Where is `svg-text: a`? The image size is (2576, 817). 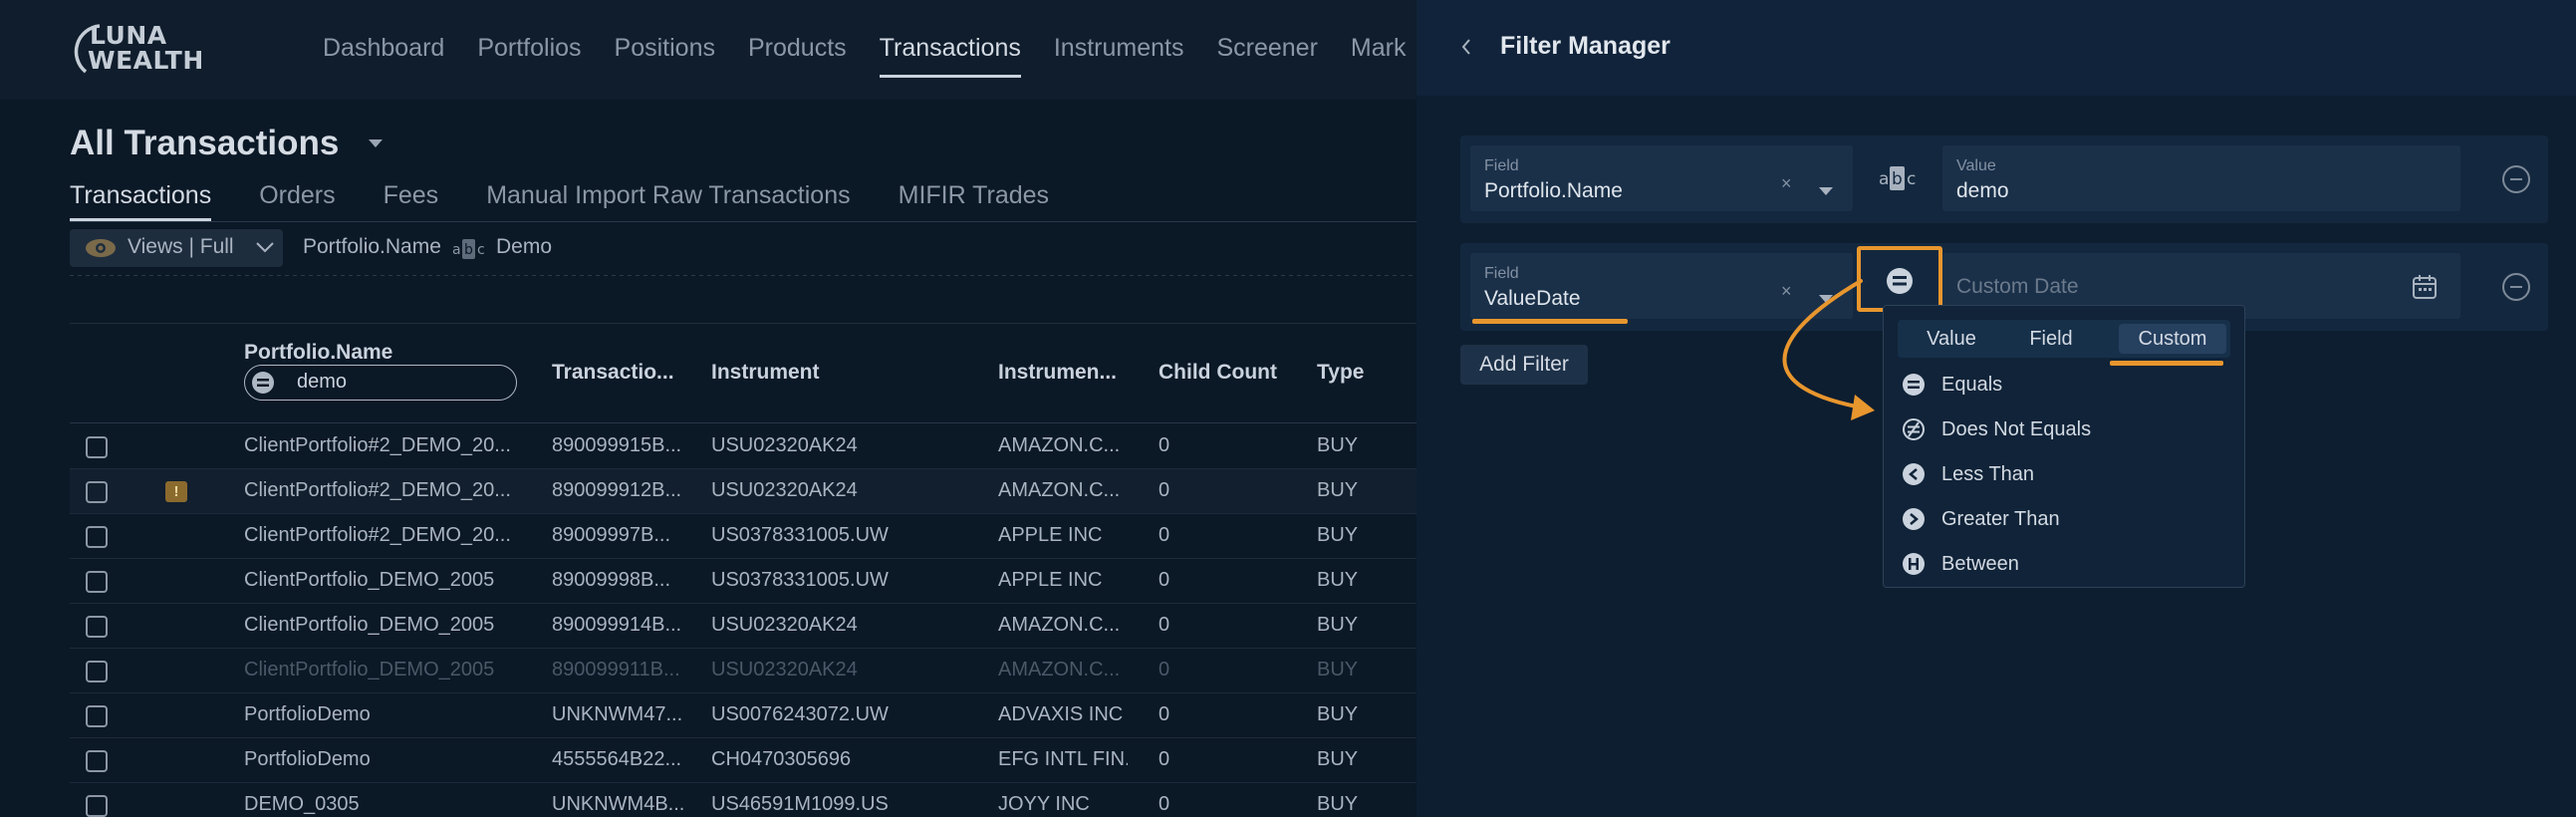 svg-text: a is located at coordinates (1884, 179).